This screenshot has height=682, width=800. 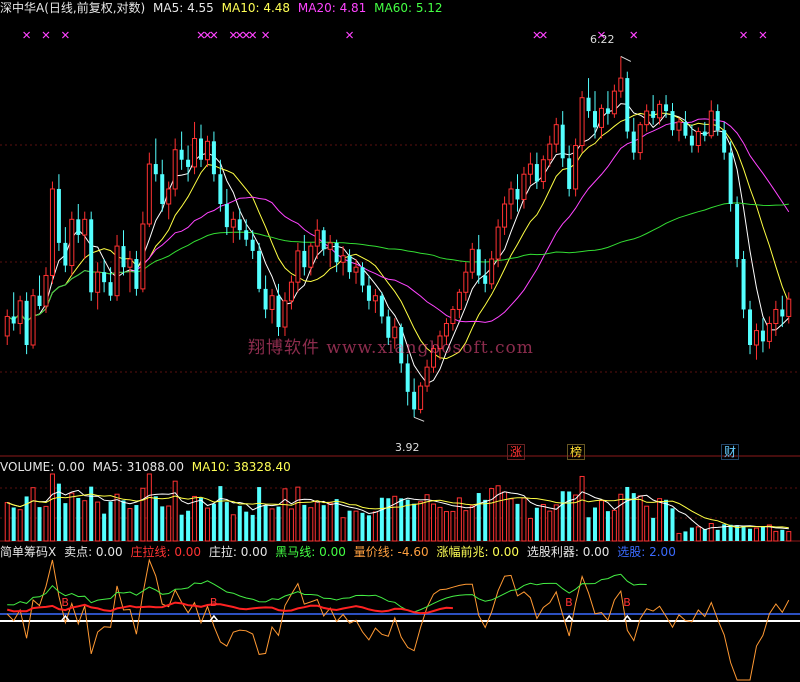 What do you see at coordinates (214, 602) in the screenshot?
I see `buy-signal-mark: B` at bounding box center [214, 602].